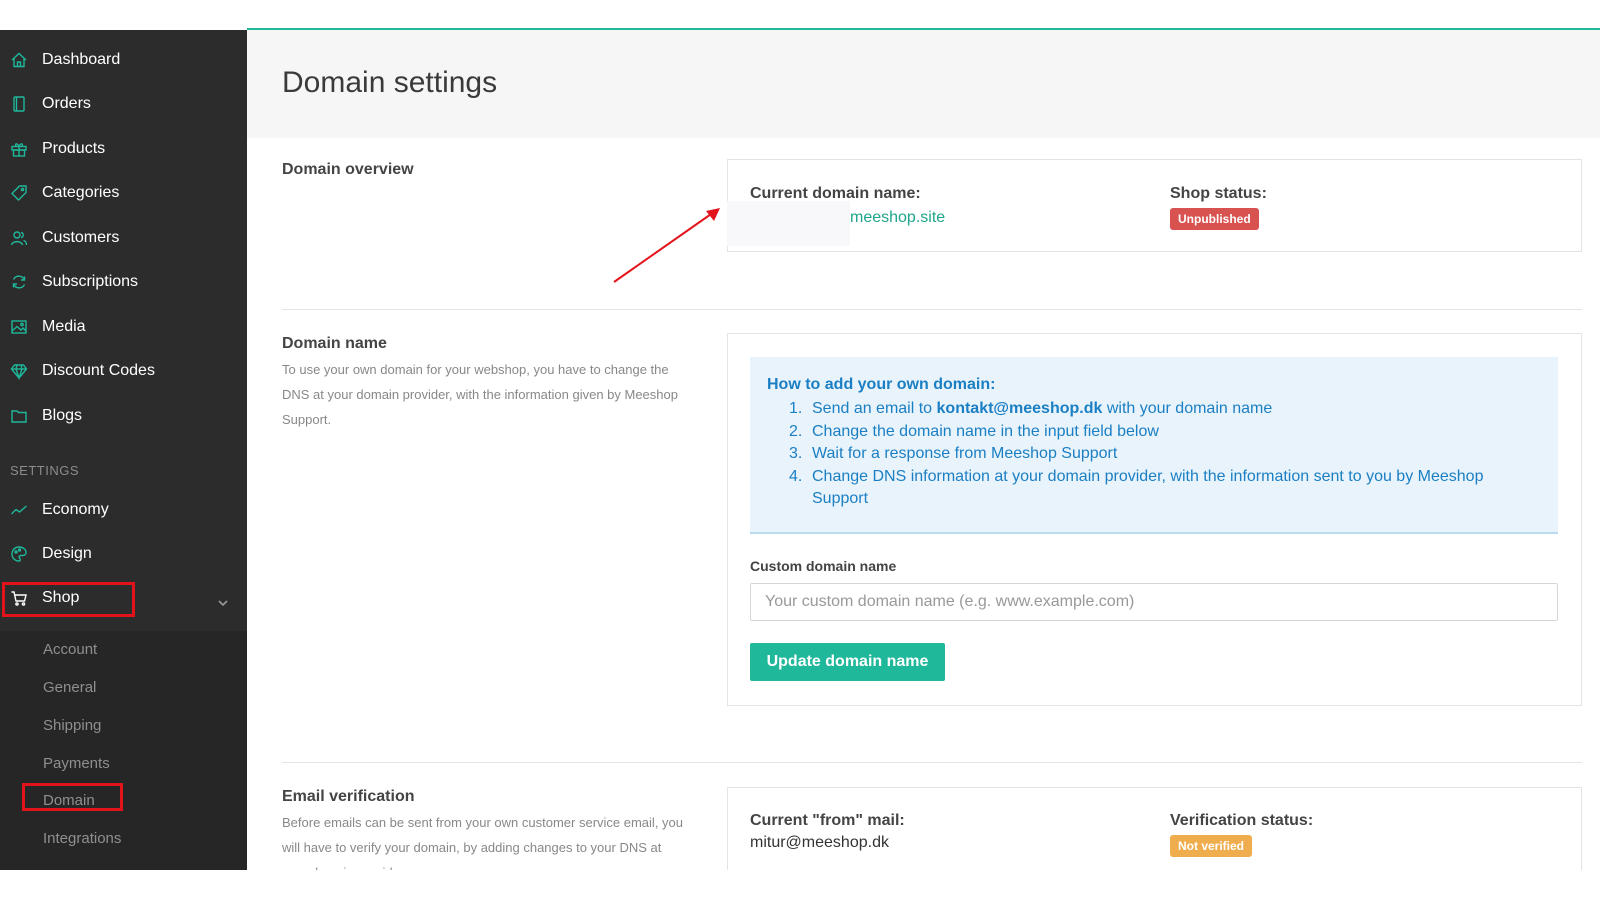 The width and height of the screenshot is (1600, 900). Describe the element at coordinates (123, 104) in the screenshot. I see `sidebar-item-orders: Orders` at that location.